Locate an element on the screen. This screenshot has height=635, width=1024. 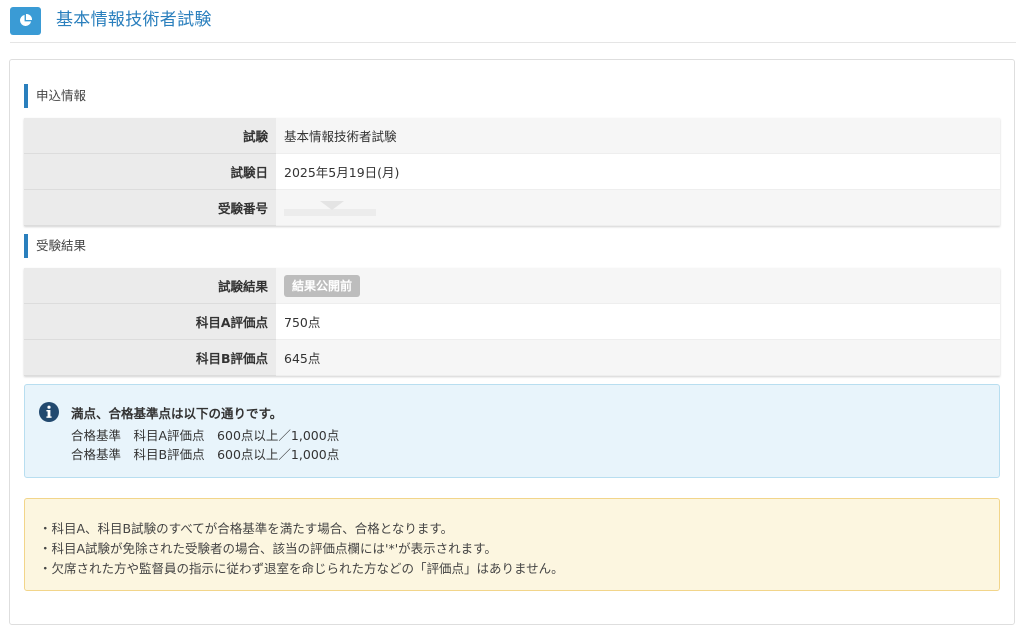
info-alert-title: 満点、合格基準点は以下の通りです。 is located at coordinates (177, 413).